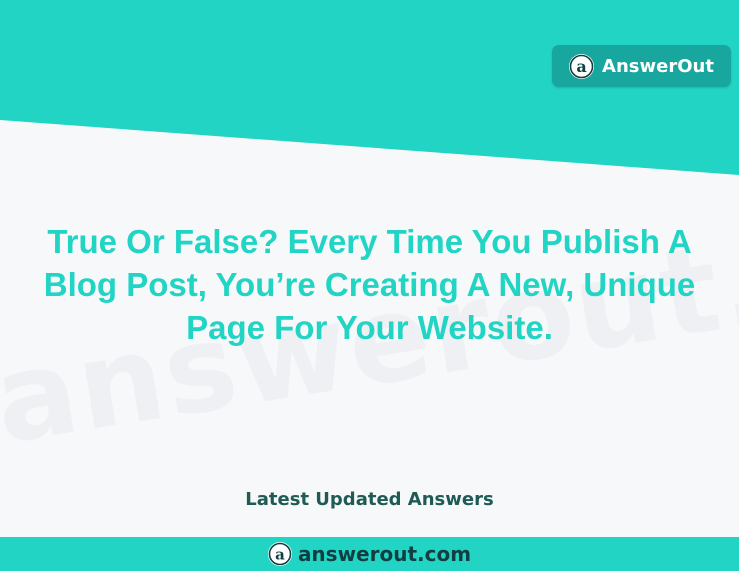 The image size is (739, 571). I want to click on question-line: Page For Your Website., so click(369, 327).